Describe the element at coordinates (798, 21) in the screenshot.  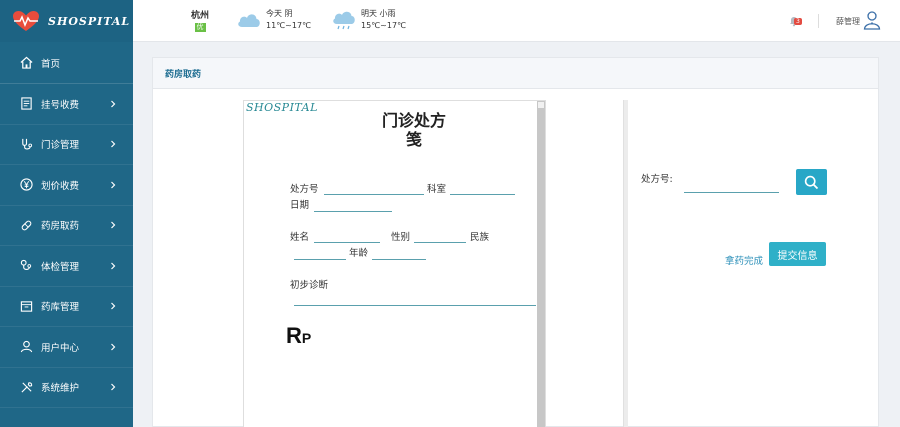
I see `notification-badge: 3` at that location.